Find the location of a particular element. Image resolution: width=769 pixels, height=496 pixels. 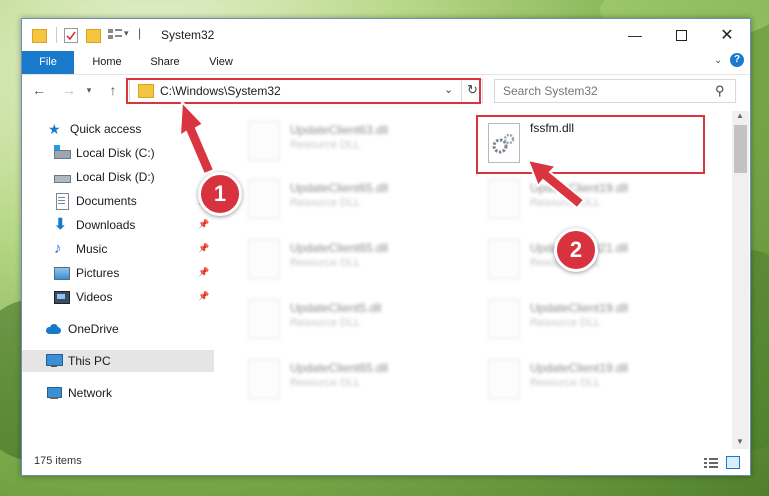

forward-arrow-icon: → is located at coordinates (69, 90).